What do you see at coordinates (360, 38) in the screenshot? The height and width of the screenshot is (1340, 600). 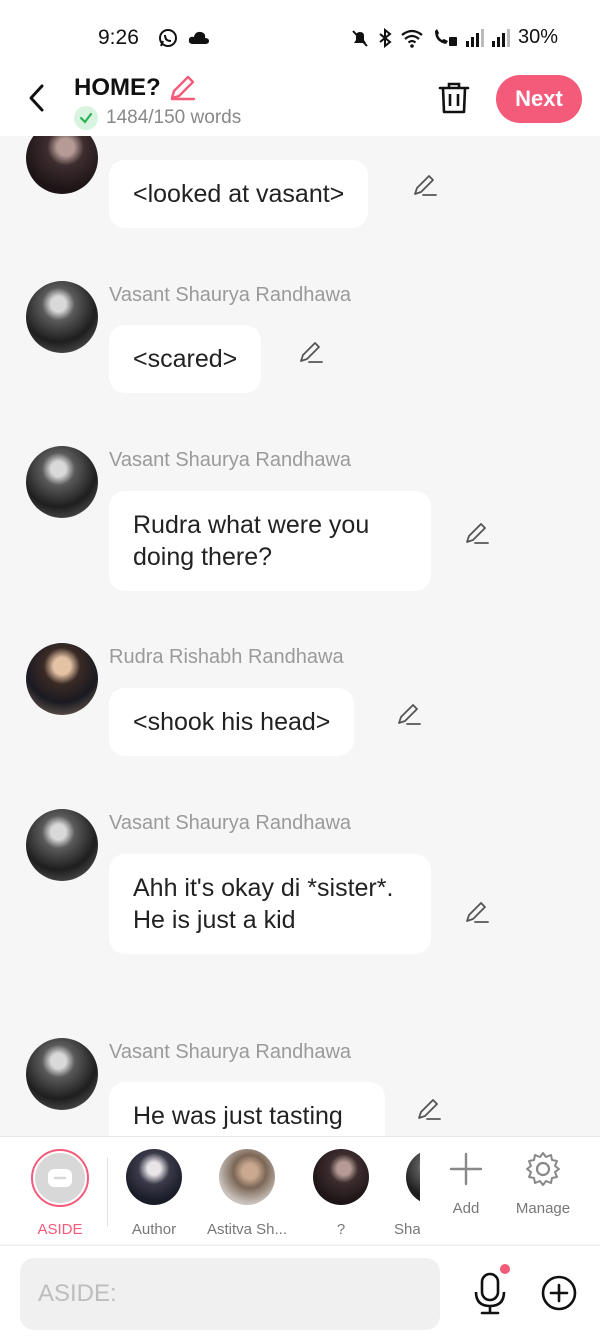 I see `bell-off-icon` at bounding box center [360, 38].